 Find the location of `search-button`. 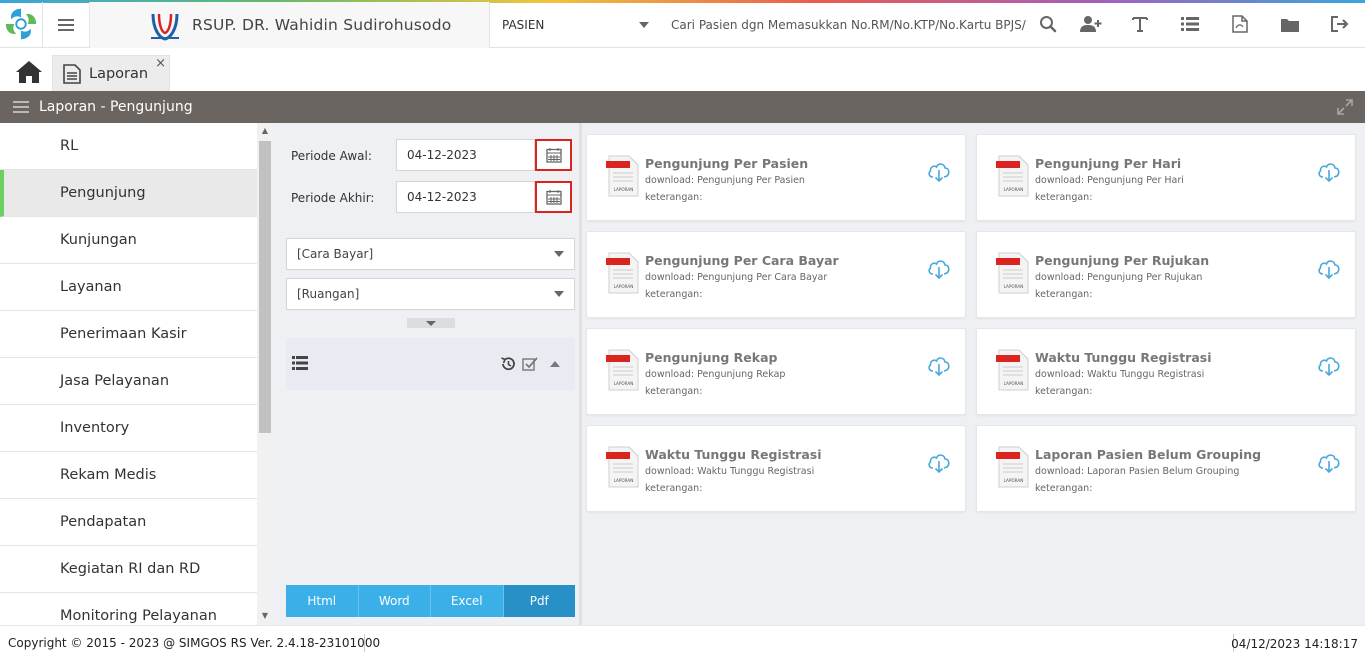

search-button is located at coordinates (1048, 24).